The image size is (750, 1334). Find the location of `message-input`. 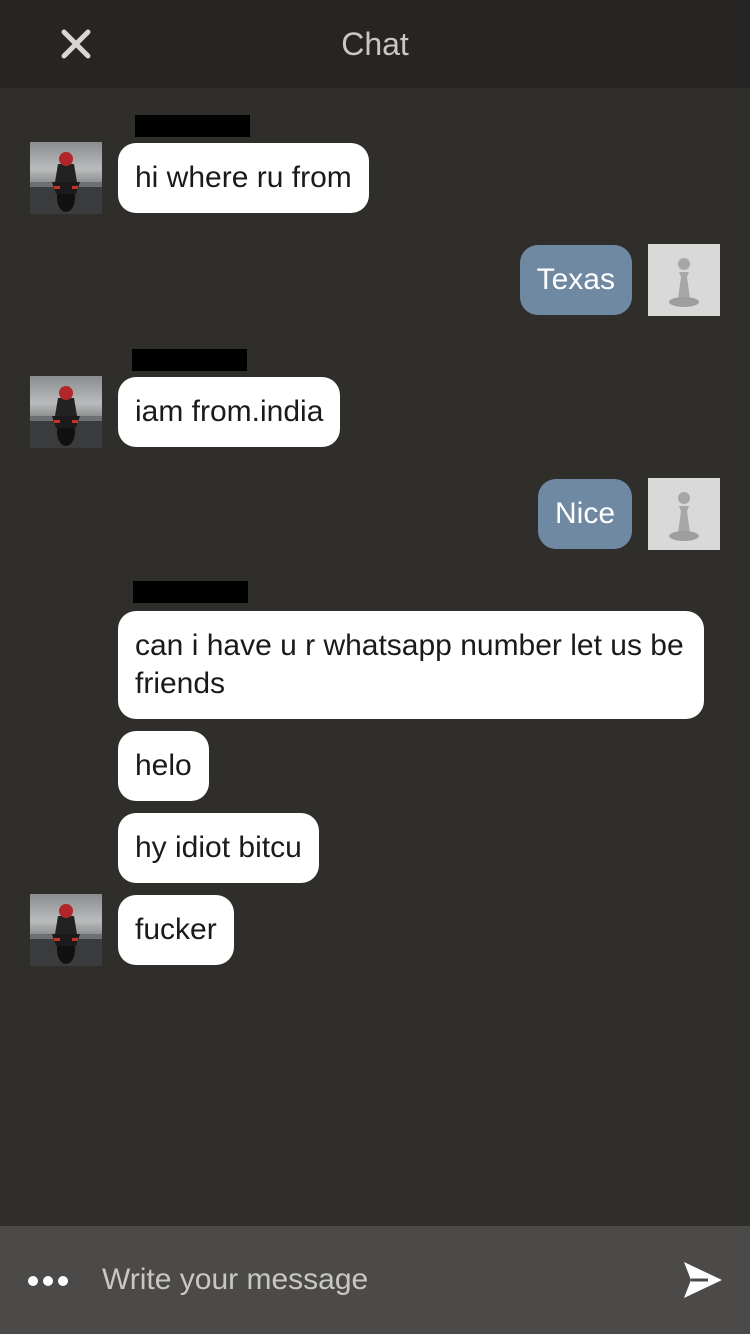

message-input is located at coordinates (382, 1280).